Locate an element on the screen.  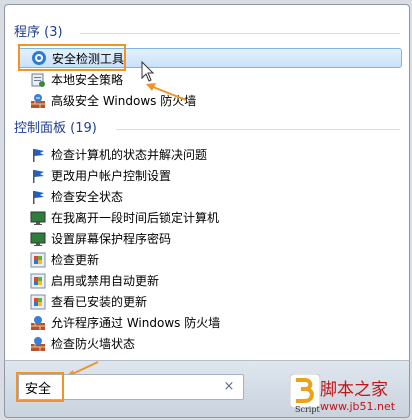
mouse-cursor-icon is located at coordinates (148, 71).